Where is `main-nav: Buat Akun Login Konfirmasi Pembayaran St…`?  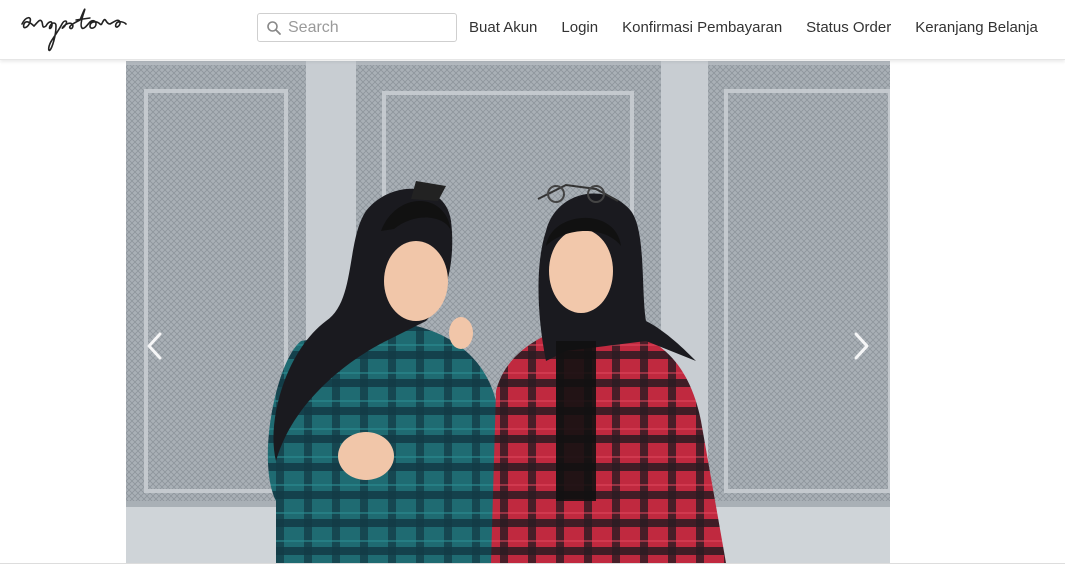
main-nav: Buat Akun Login Konfirmasi Pembayaran St… is located at coordinates (753, 29).